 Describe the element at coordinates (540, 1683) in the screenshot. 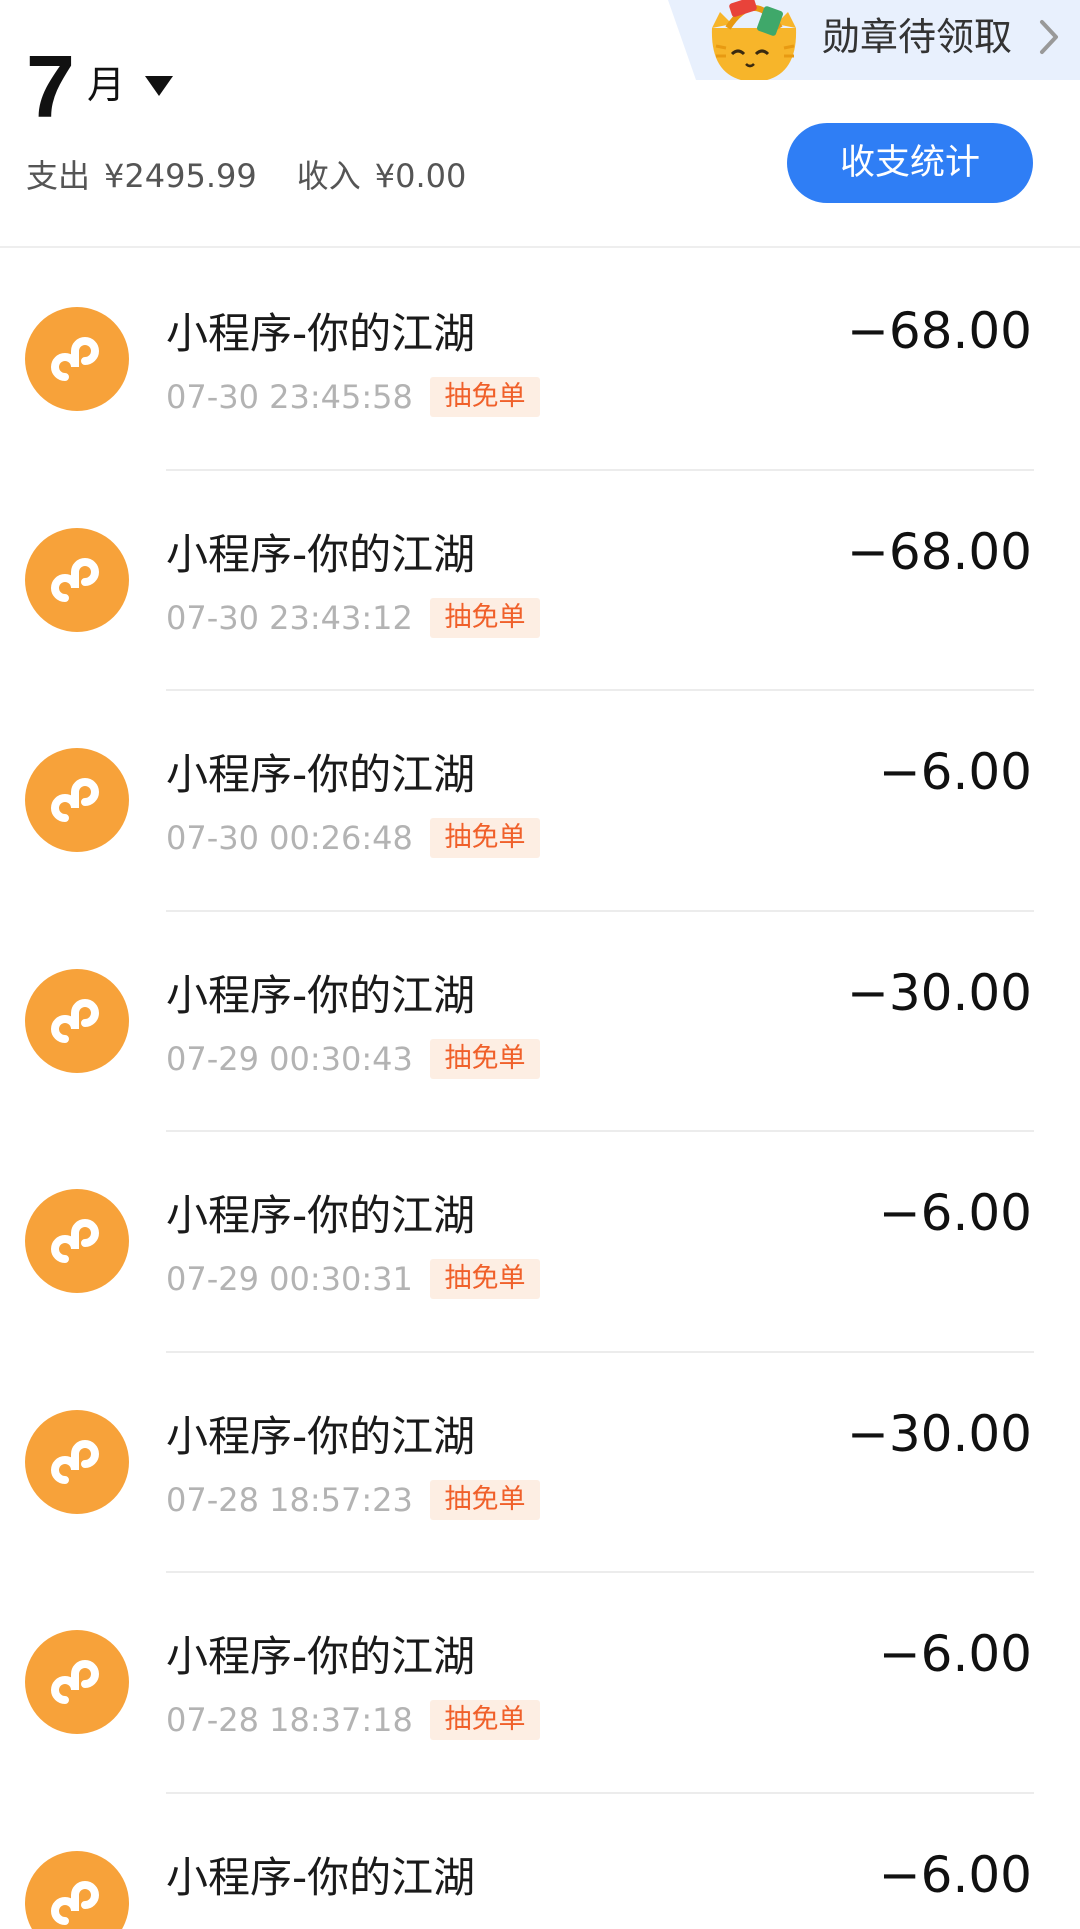

I see `transaction-row: 小程序-你的江湖 07-28 18:37:18 抽免单 −6.00` at that location.